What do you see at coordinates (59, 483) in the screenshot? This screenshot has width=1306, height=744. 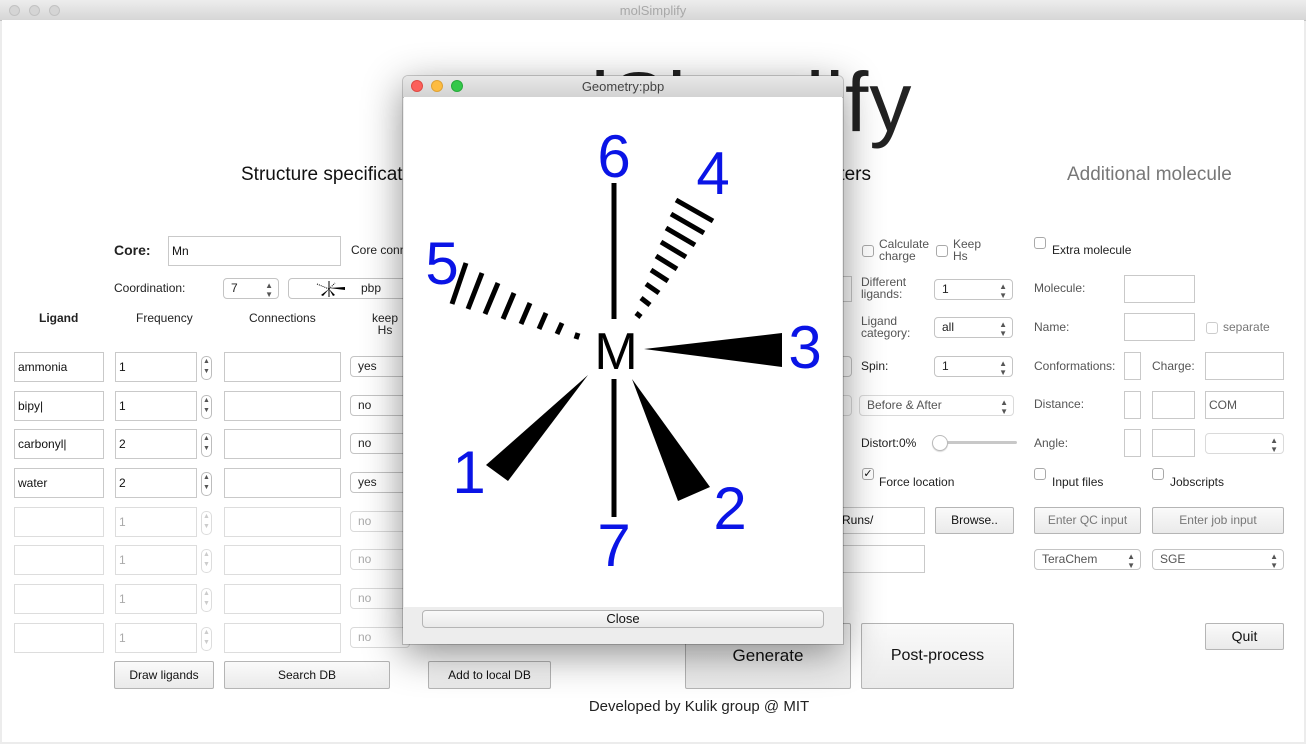 I see `ligand-input: water` at bounding box center [59, 483].